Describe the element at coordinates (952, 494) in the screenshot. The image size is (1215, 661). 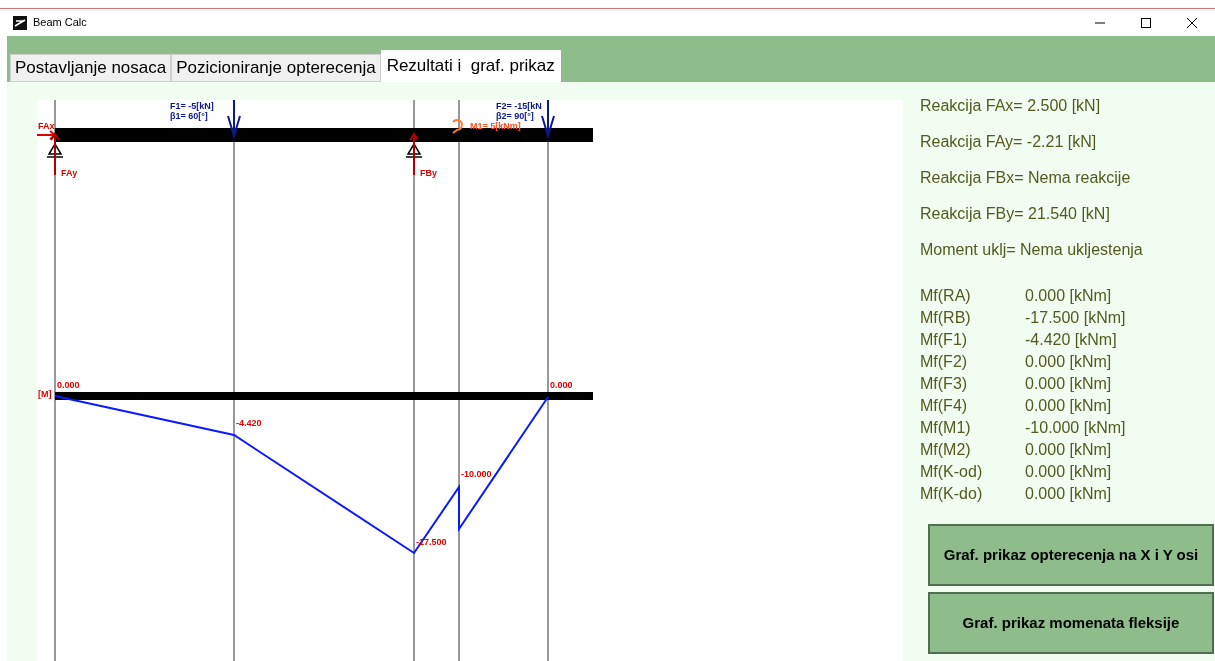
I see `moment-name: Mf(K-do)` at that location.